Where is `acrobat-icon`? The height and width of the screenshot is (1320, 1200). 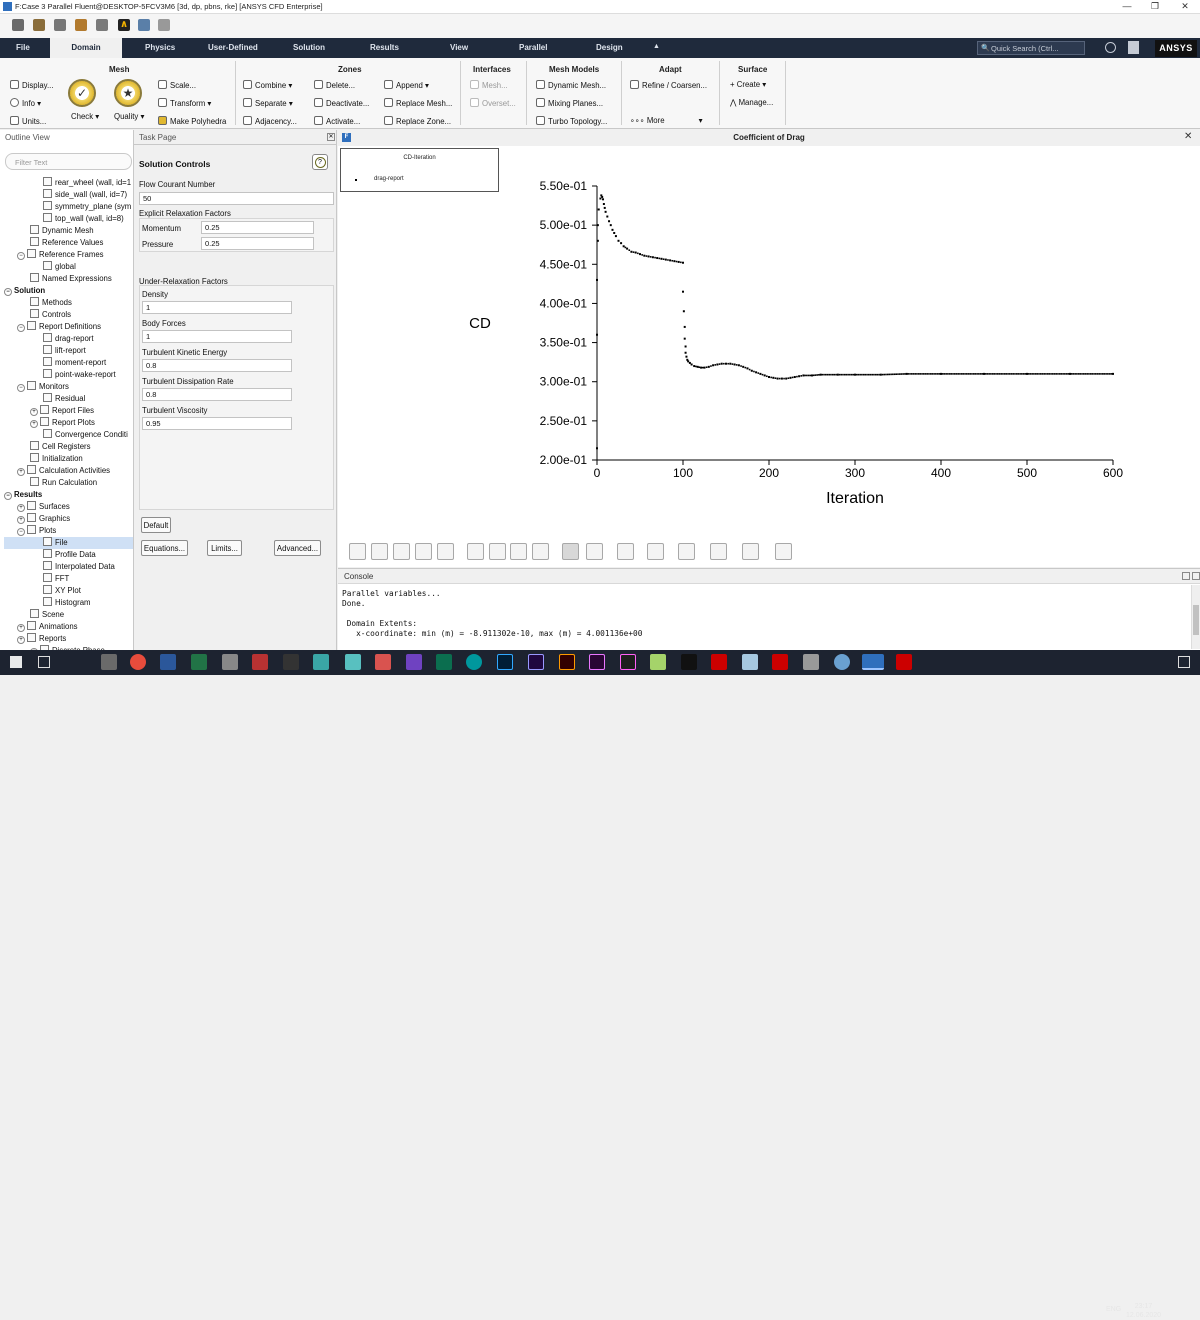
acrobat-icon is located at coordinates (904, 662).